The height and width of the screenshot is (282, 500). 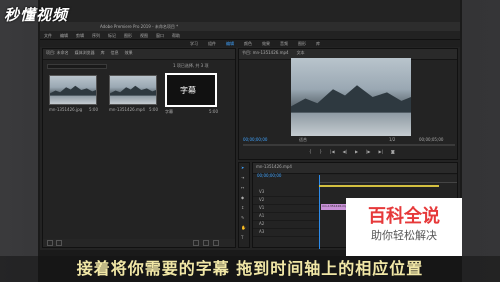 What do you see at coordinates (286, 209) in the screenshot?
I see `track-v1: V1` at bounding box center [286, 209].